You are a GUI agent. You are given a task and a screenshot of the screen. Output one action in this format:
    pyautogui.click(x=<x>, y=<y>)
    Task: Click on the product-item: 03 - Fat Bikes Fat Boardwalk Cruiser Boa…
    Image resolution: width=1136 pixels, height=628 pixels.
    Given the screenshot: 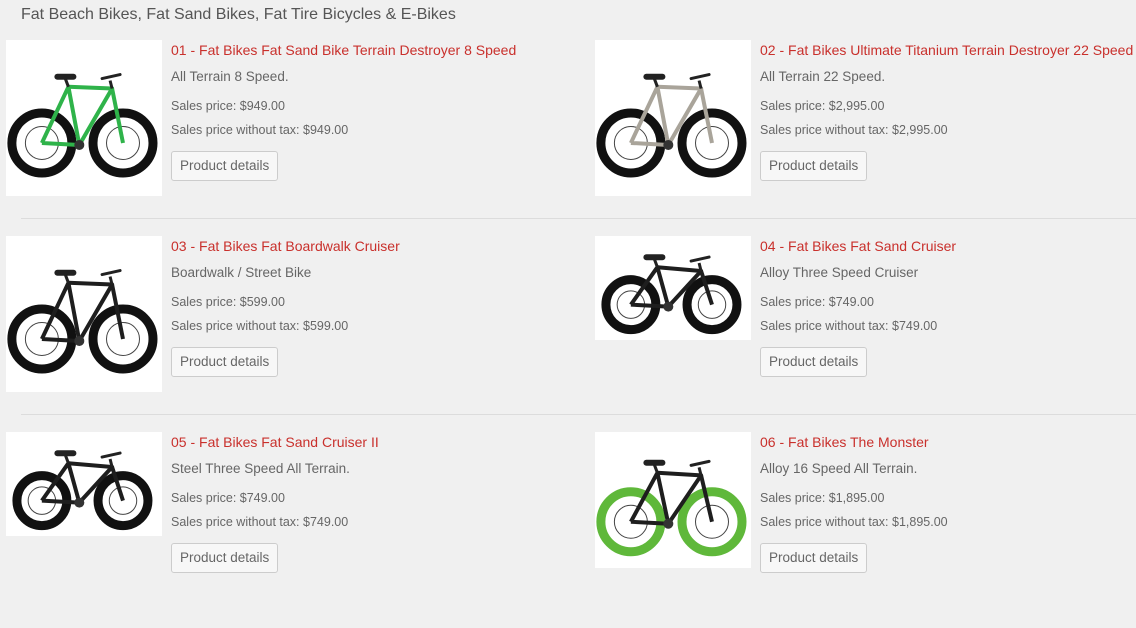 What is the action you would take?
    pyautogui.click(x=286, y=326)
    